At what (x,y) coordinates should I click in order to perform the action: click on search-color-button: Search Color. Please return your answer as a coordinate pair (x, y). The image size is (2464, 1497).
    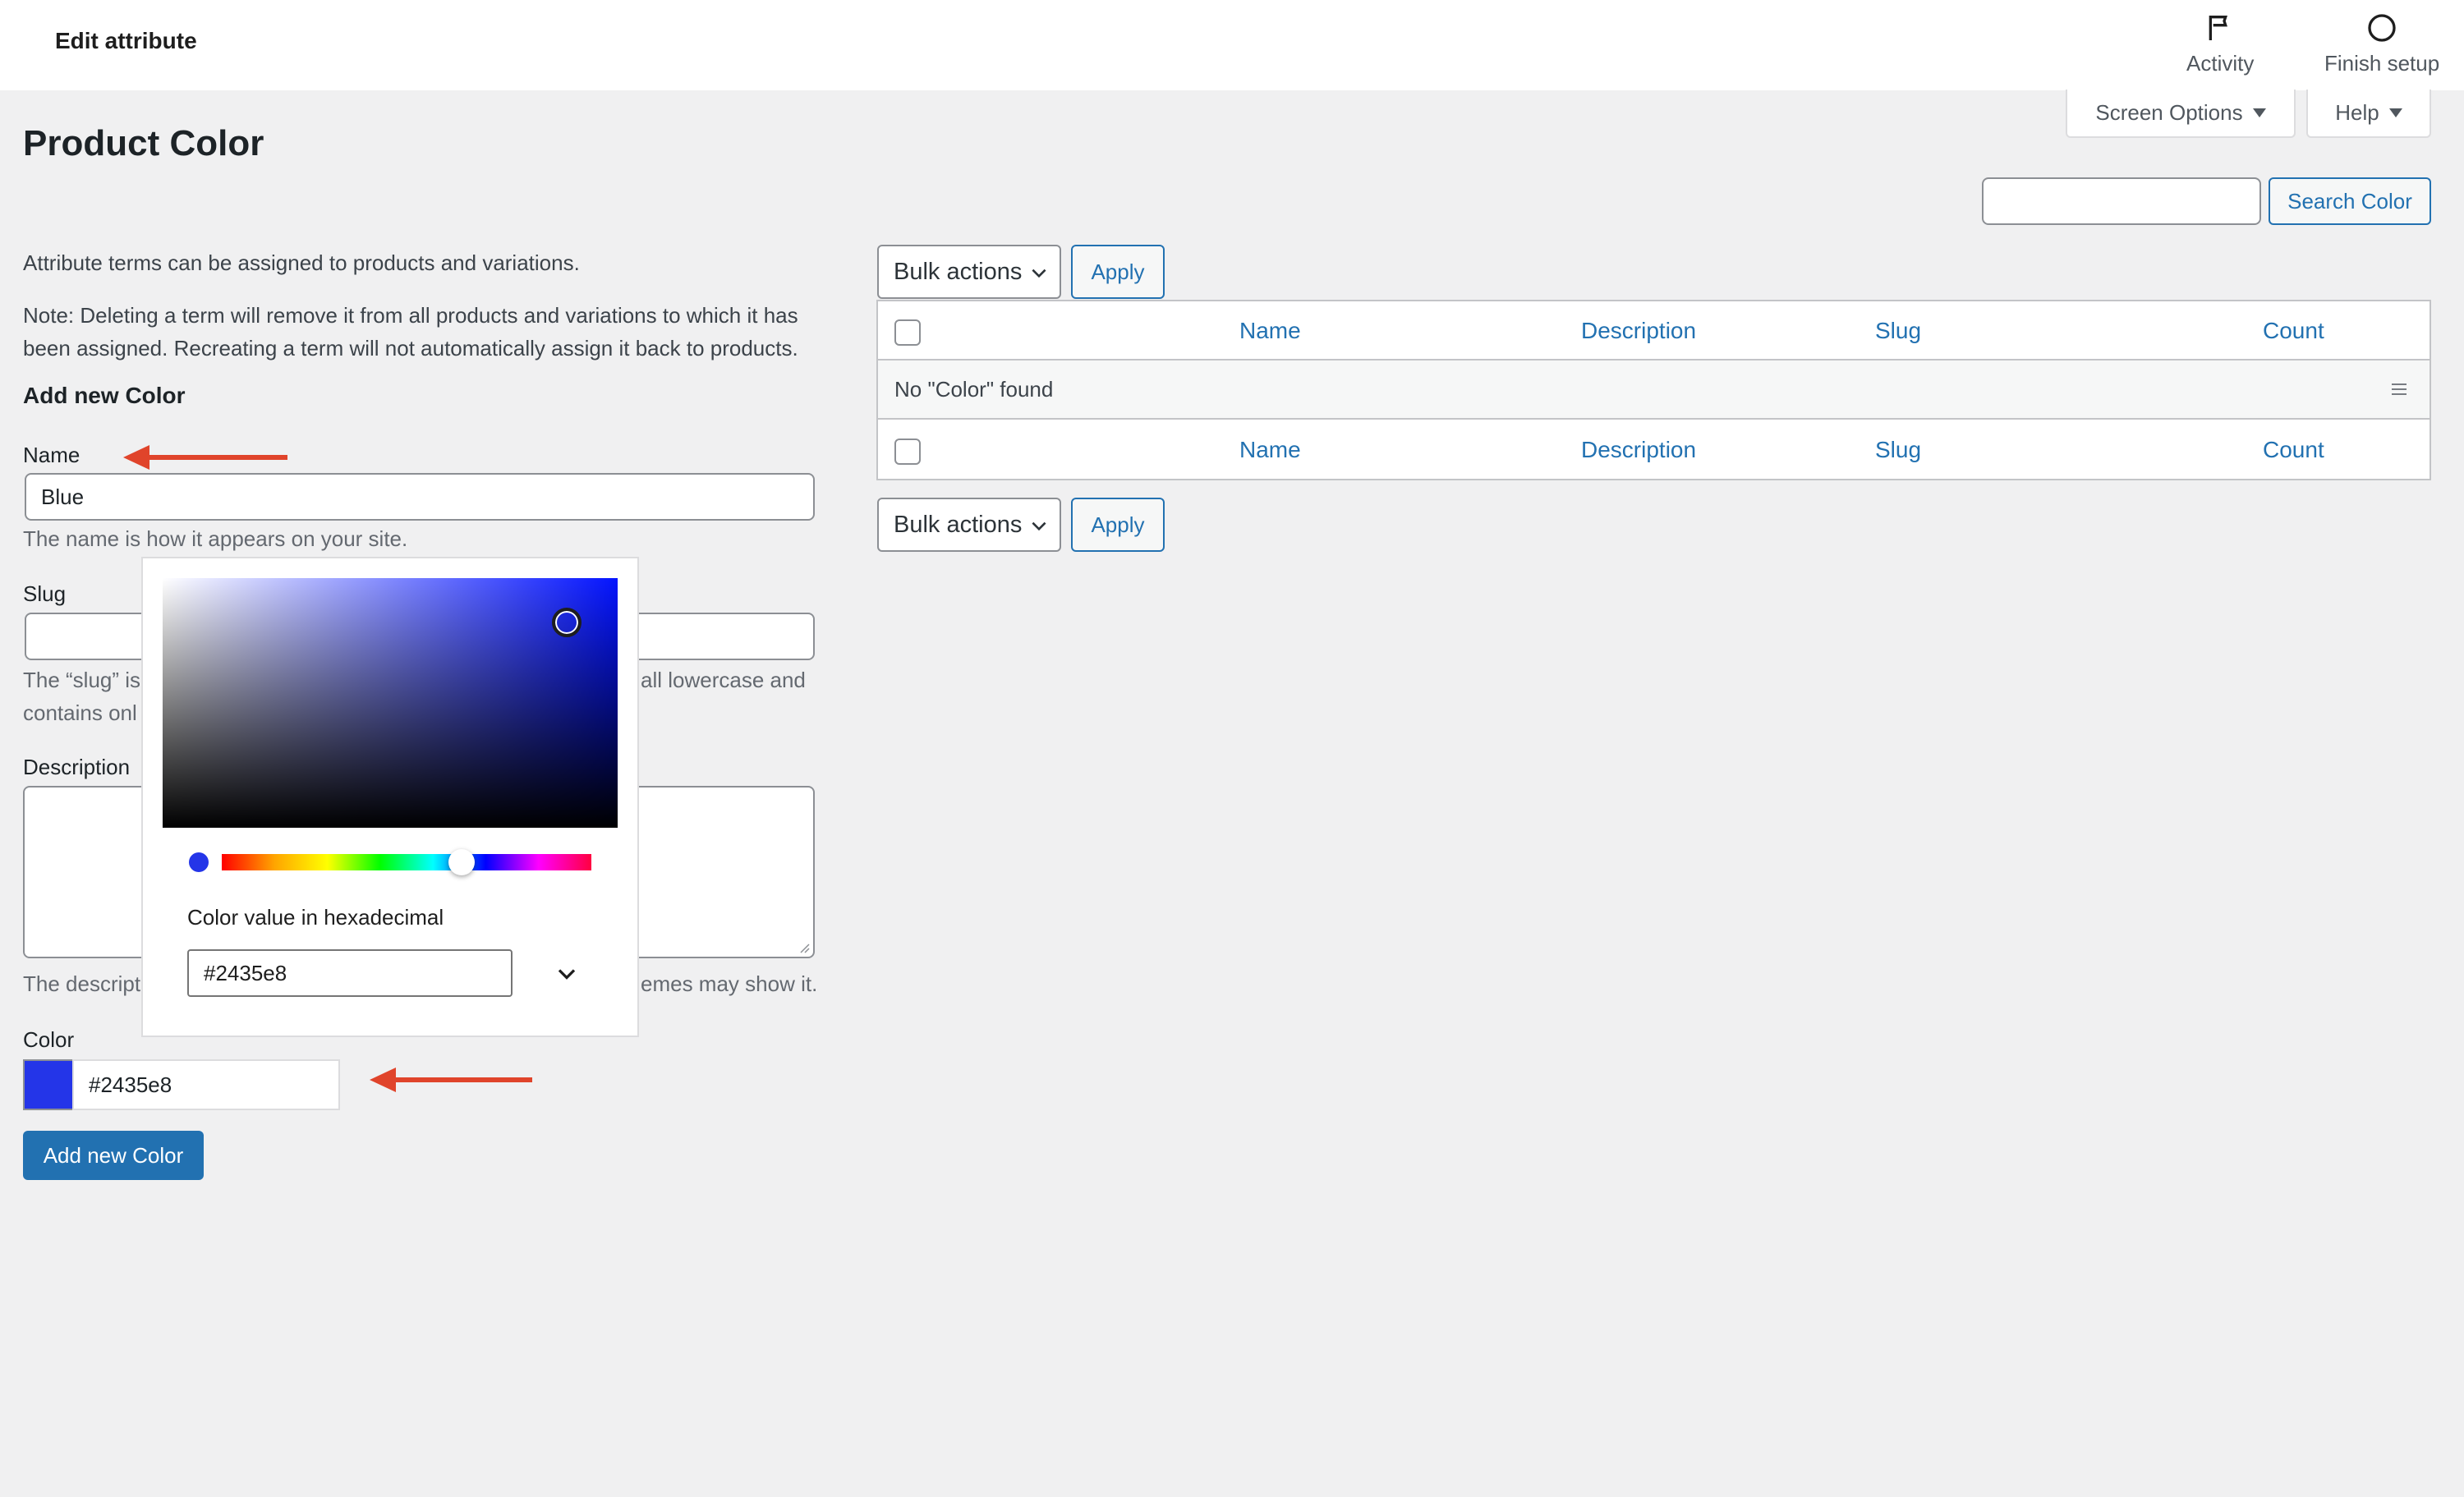
    Looking at the image, I should click on (2350, 201).